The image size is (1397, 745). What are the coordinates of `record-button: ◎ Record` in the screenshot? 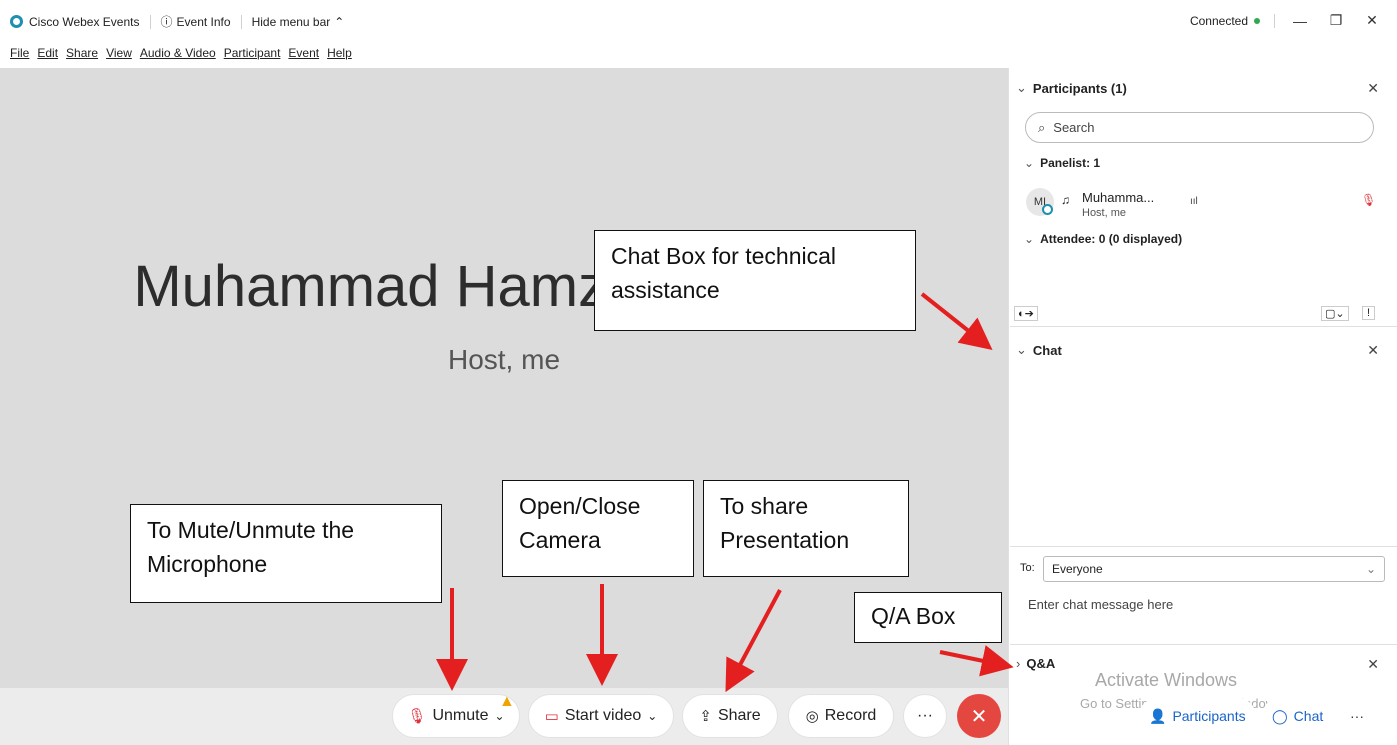 It's located at (841, 716).